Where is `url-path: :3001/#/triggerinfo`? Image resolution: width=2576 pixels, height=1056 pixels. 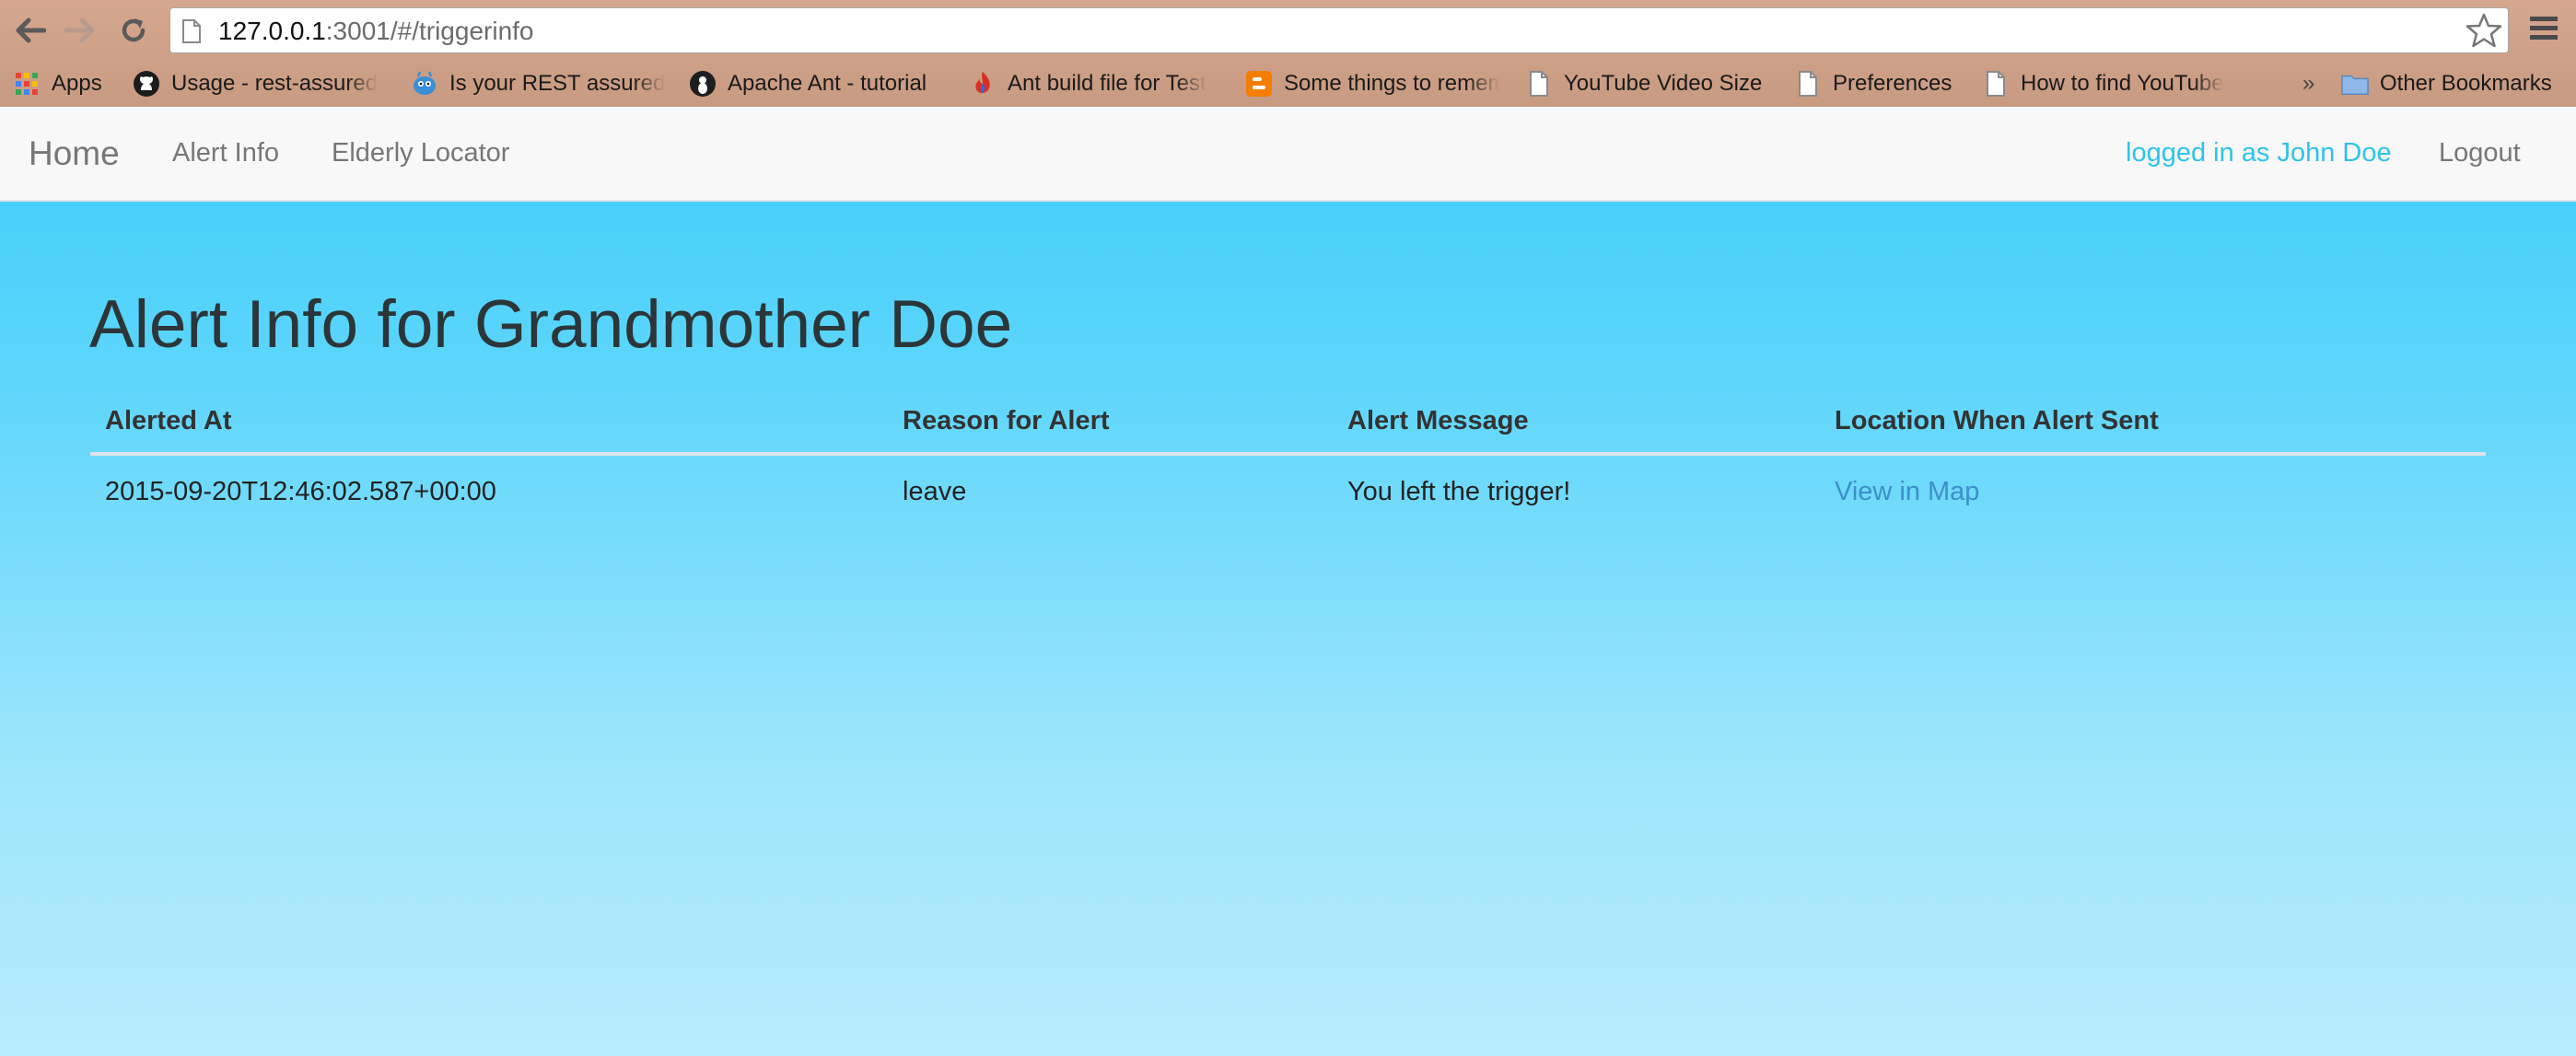
url-path: :3001/#/triggerinfo is located at coordinates (429, 31).